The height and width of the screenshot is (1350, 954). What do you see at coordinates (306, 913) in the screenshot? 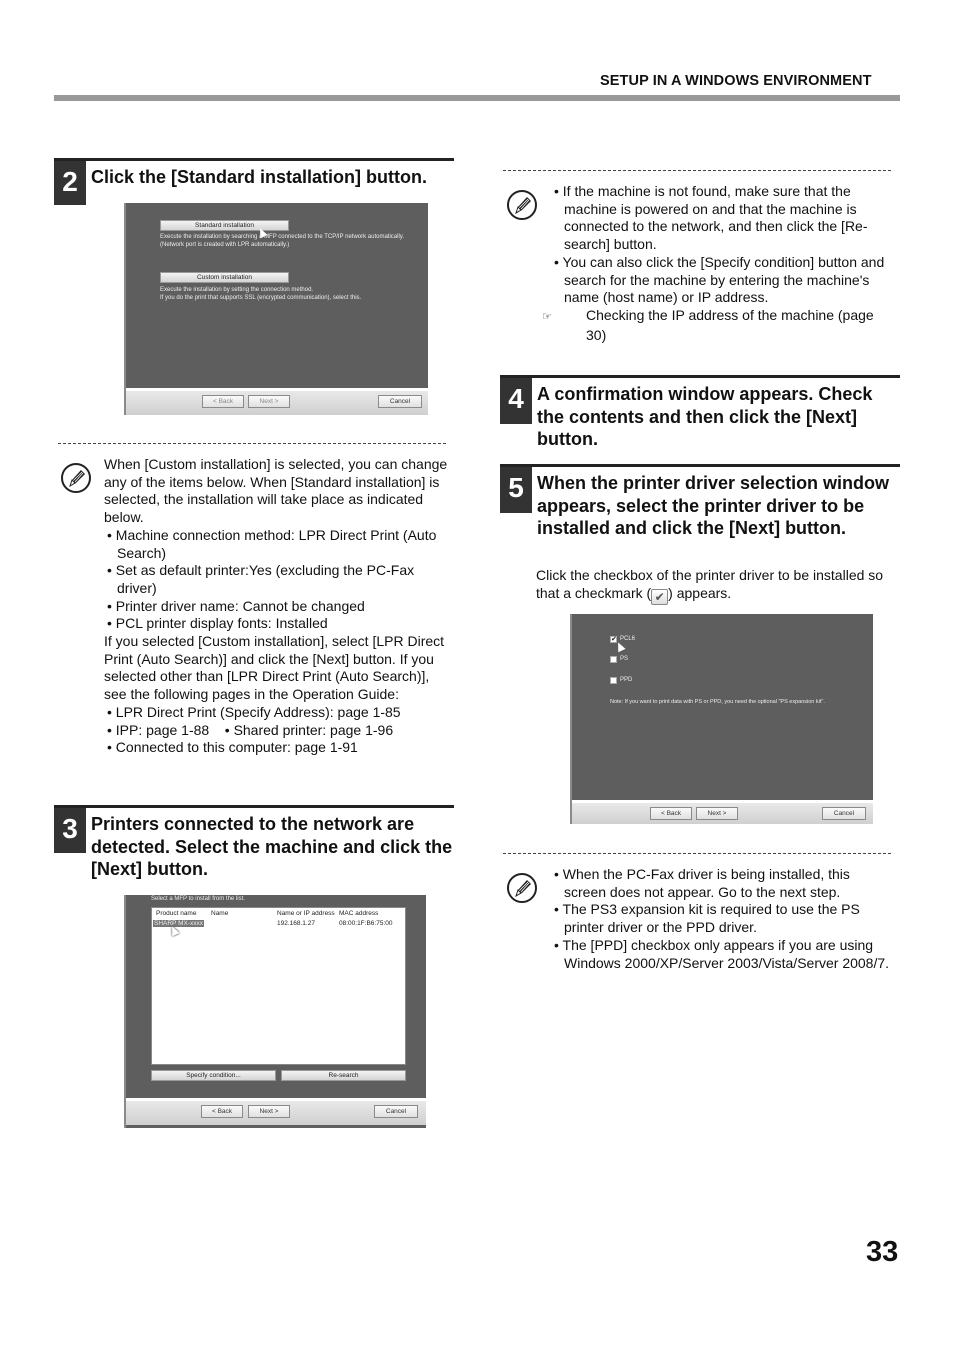
I see `column-header: Name or IP address` at bounding box center [306, 913].